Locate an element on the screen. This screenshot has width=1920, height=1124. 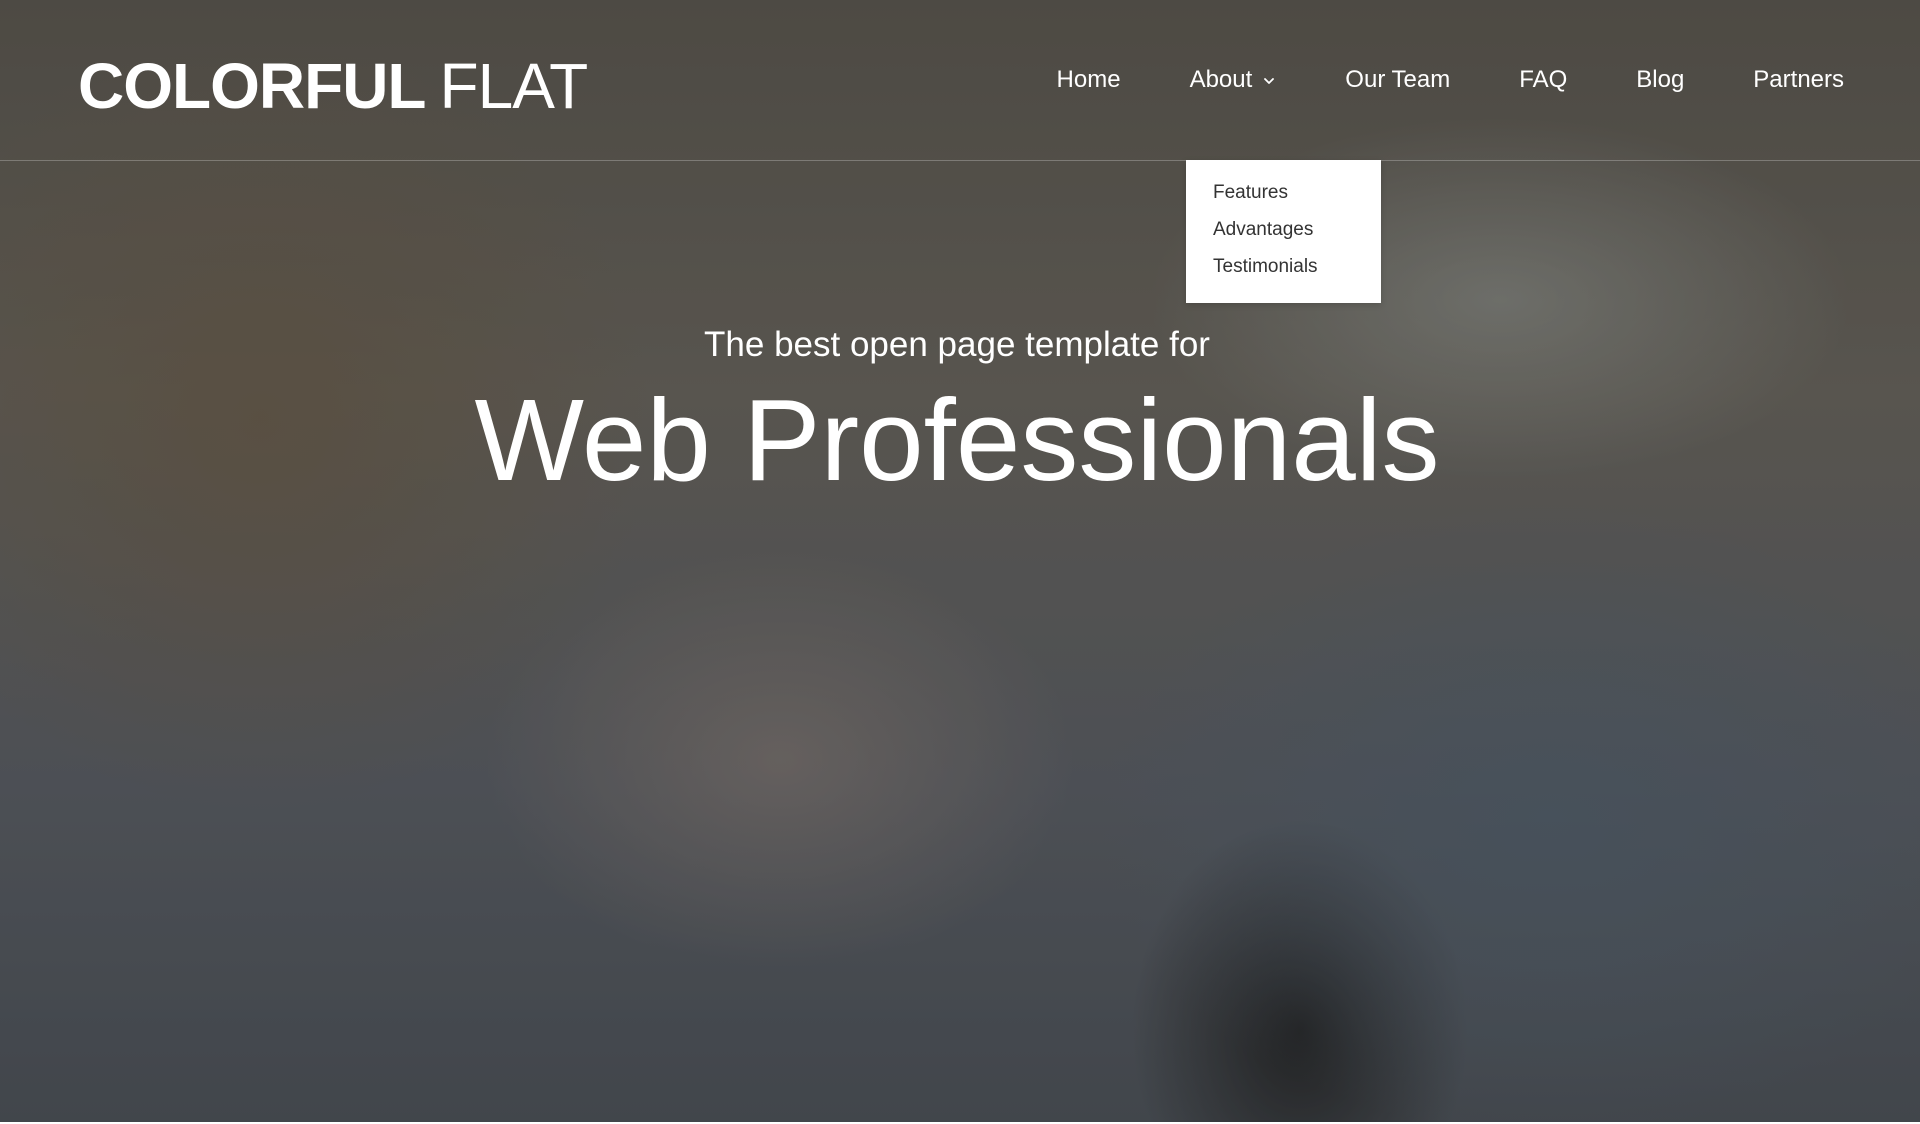
nav-item-faq: FAQ is located at coordinates (1543, 80).